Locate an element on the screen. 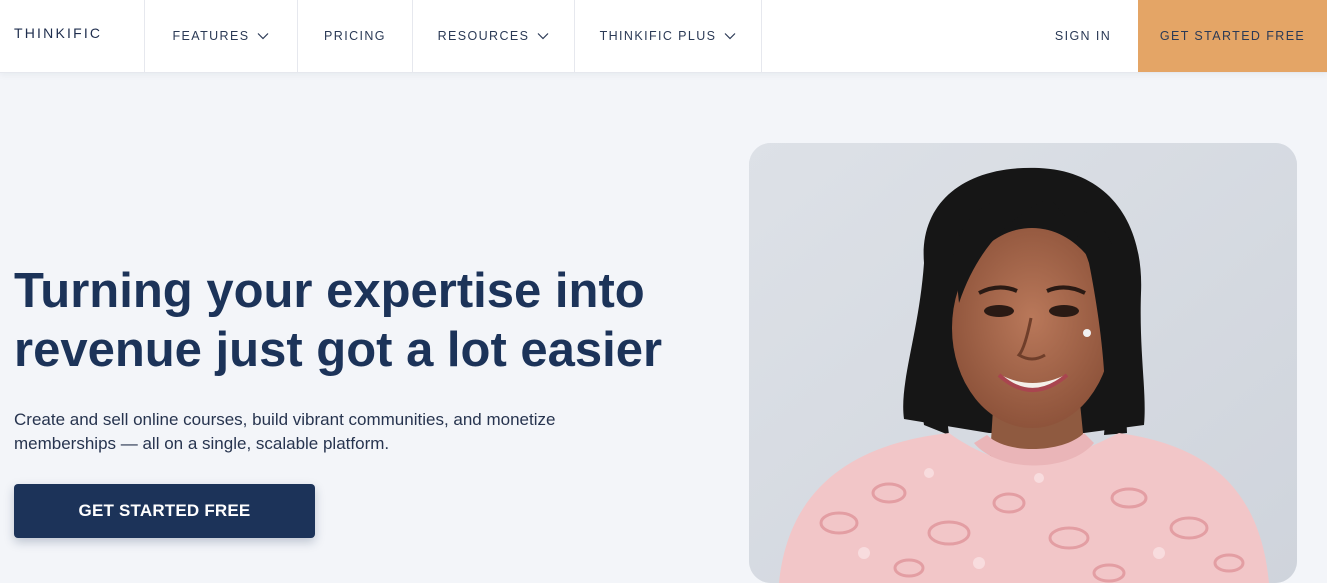 Image resolution: width=1327 pixels, height=583 pixels. hero-headline-line-1: Turning your expertise into is located at coordinates (329, 291).